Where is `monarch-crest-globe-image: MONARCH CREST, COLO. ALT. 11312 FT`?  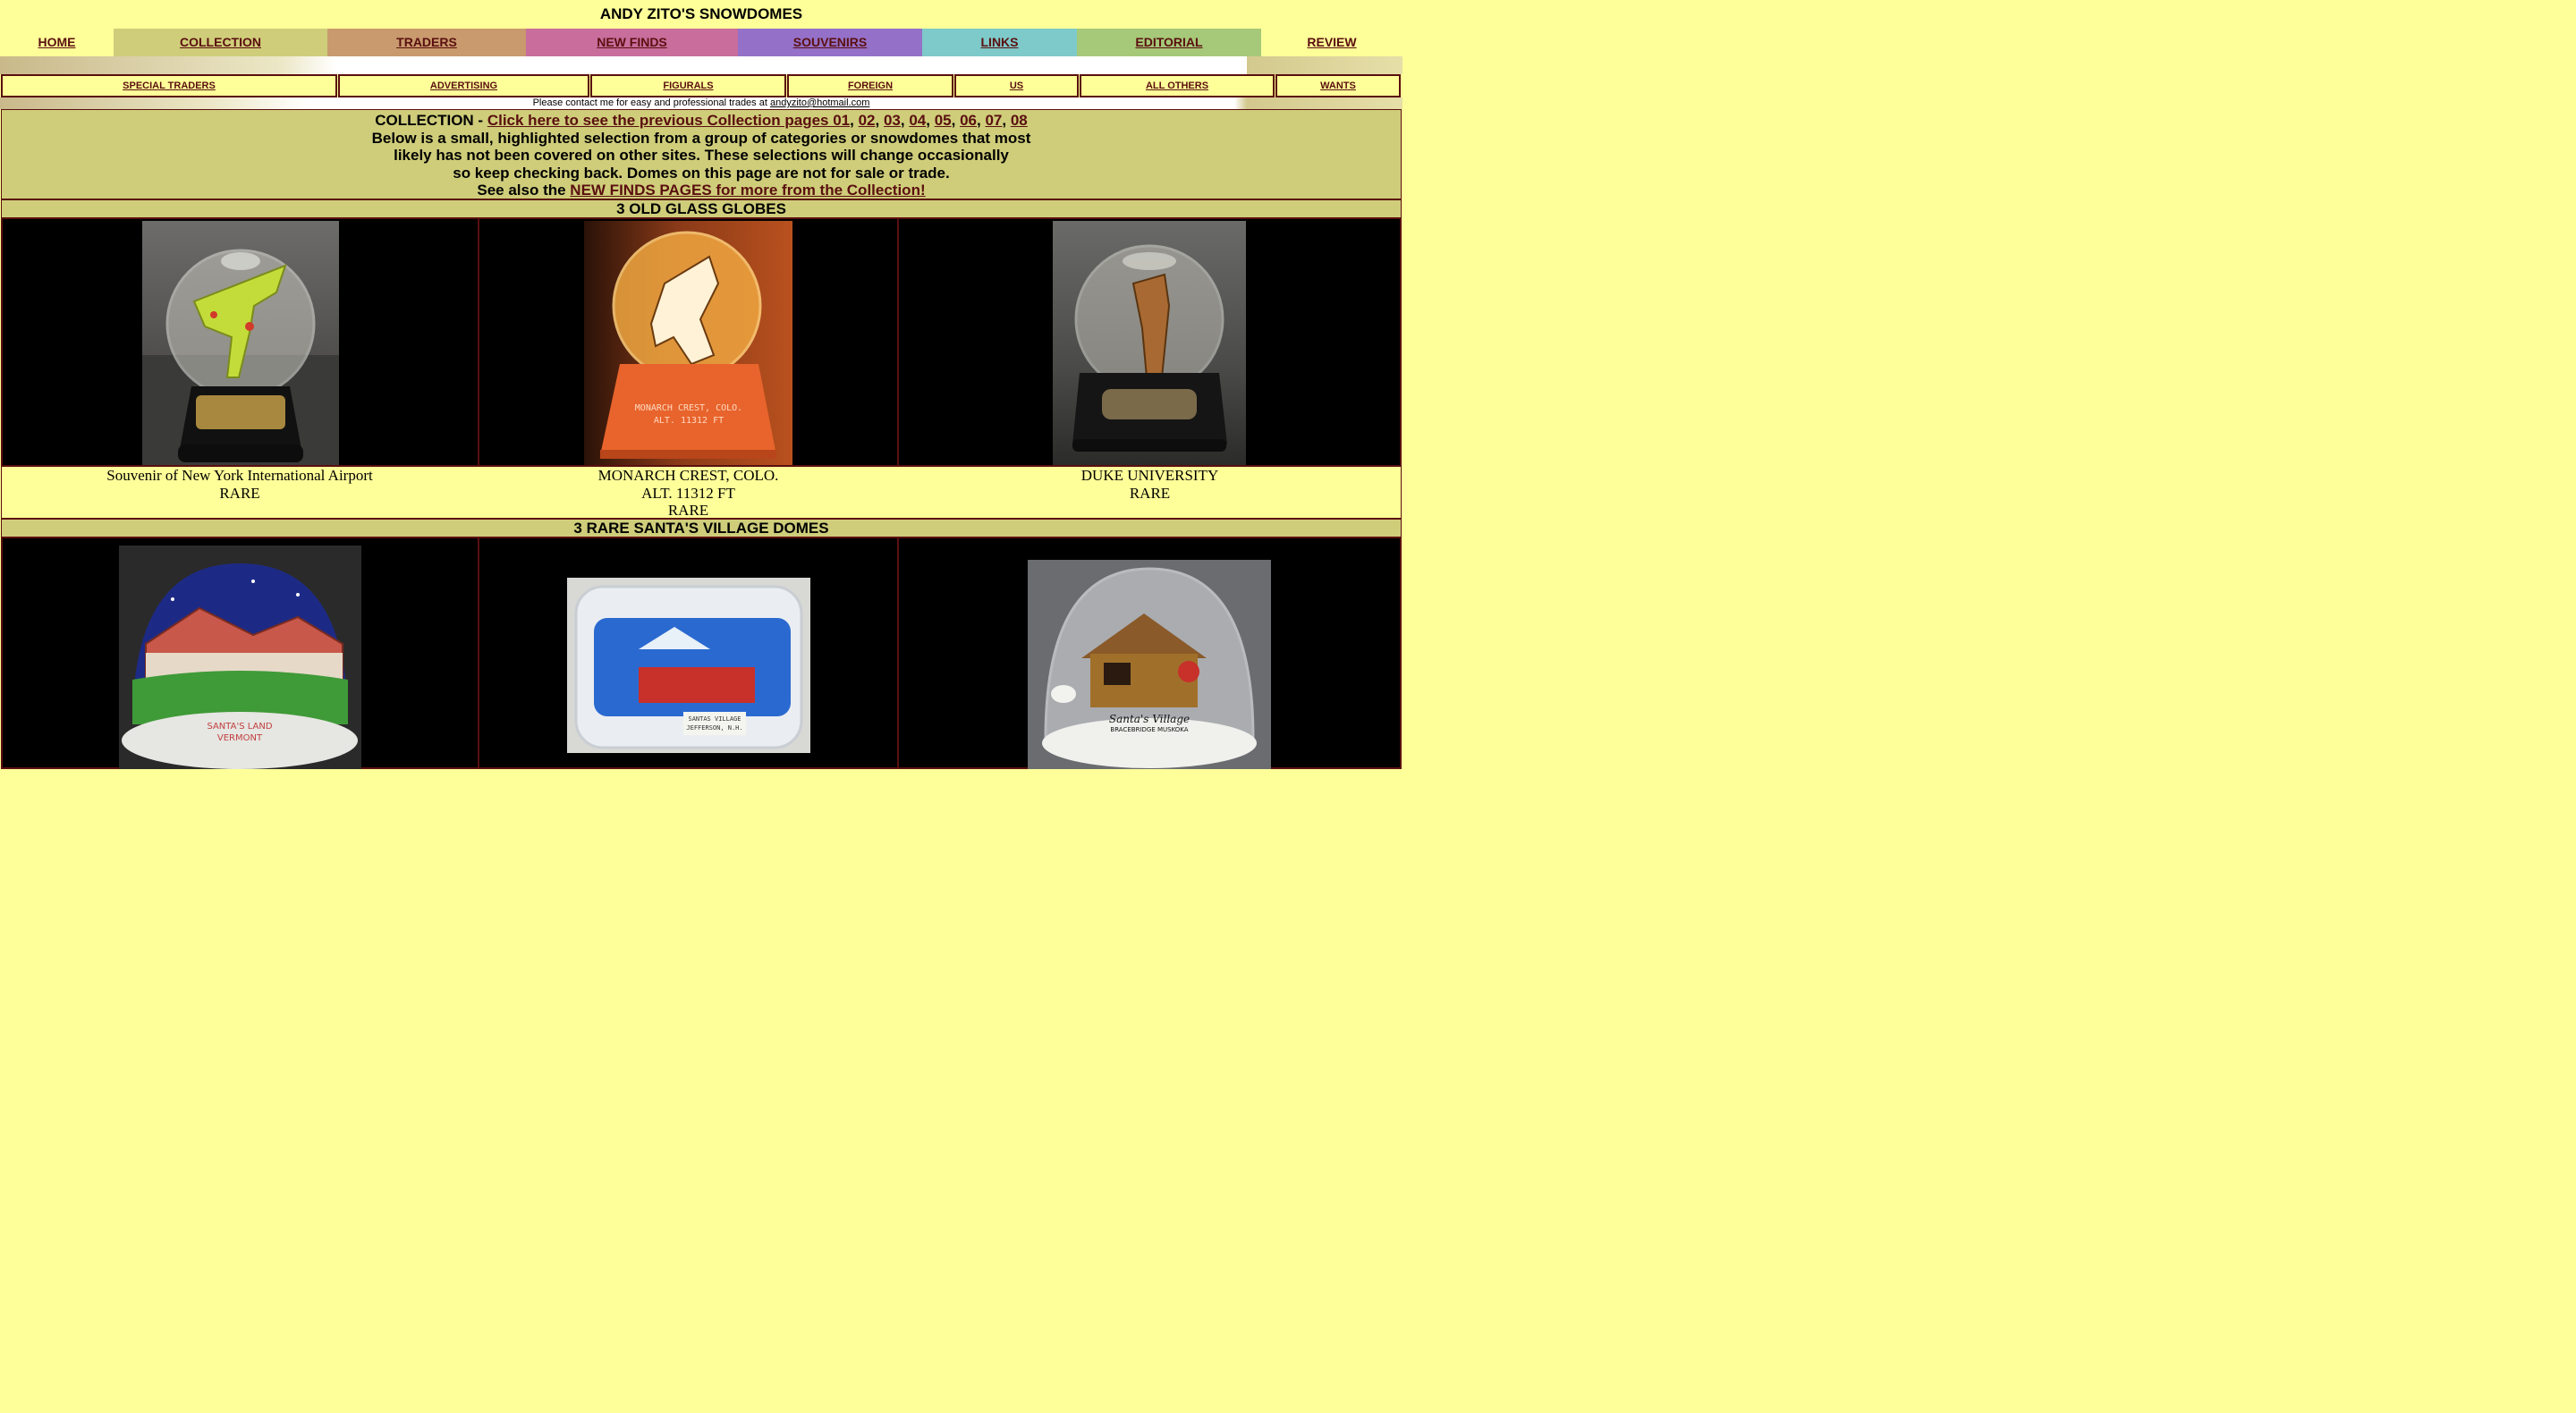 monarch-crest-globe-image: MONARCH CREST, COLO. ALT. 11312 FT is located at coordinates (688, 345).